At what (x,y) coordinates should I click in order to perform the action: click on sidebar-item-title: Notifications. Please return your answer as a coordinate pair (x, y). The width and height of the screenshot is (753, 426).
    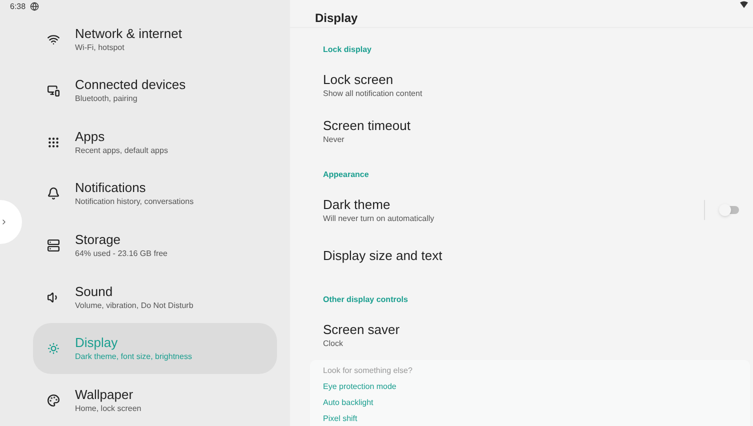
    Looking at the image, I should click on (111, 188).